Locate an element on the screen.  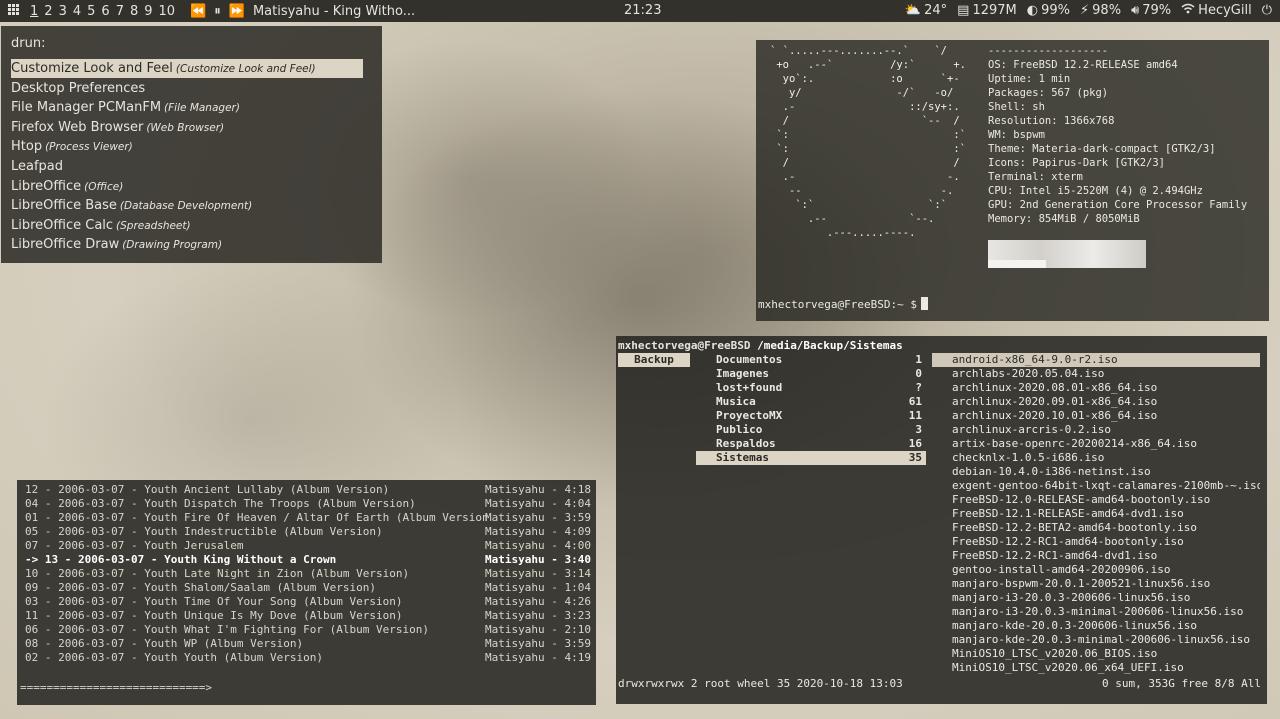
parent-entry: Backup is located at coordinates (654, 360).